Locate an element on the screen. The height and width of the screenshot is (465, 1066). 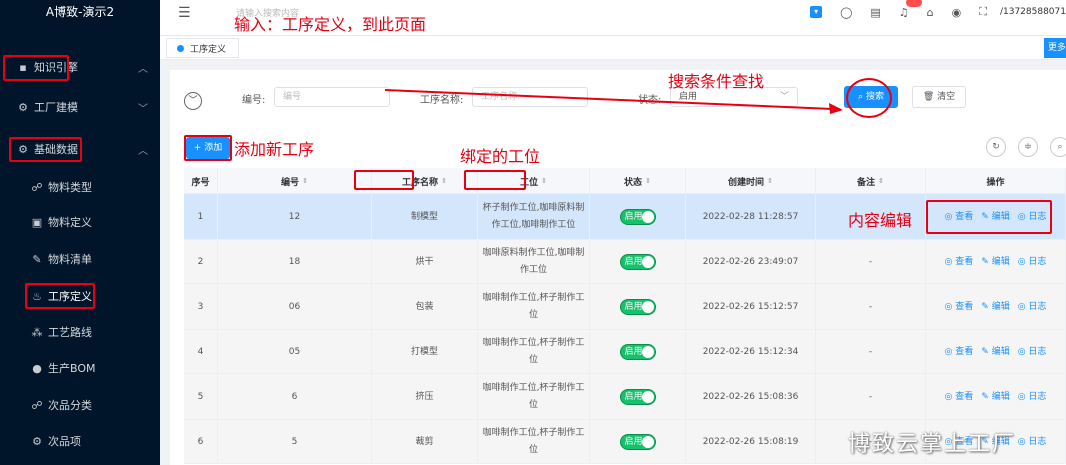
sidebar-item-defect-class: ☍ 次品分类 is located at coordinates (80, 405).